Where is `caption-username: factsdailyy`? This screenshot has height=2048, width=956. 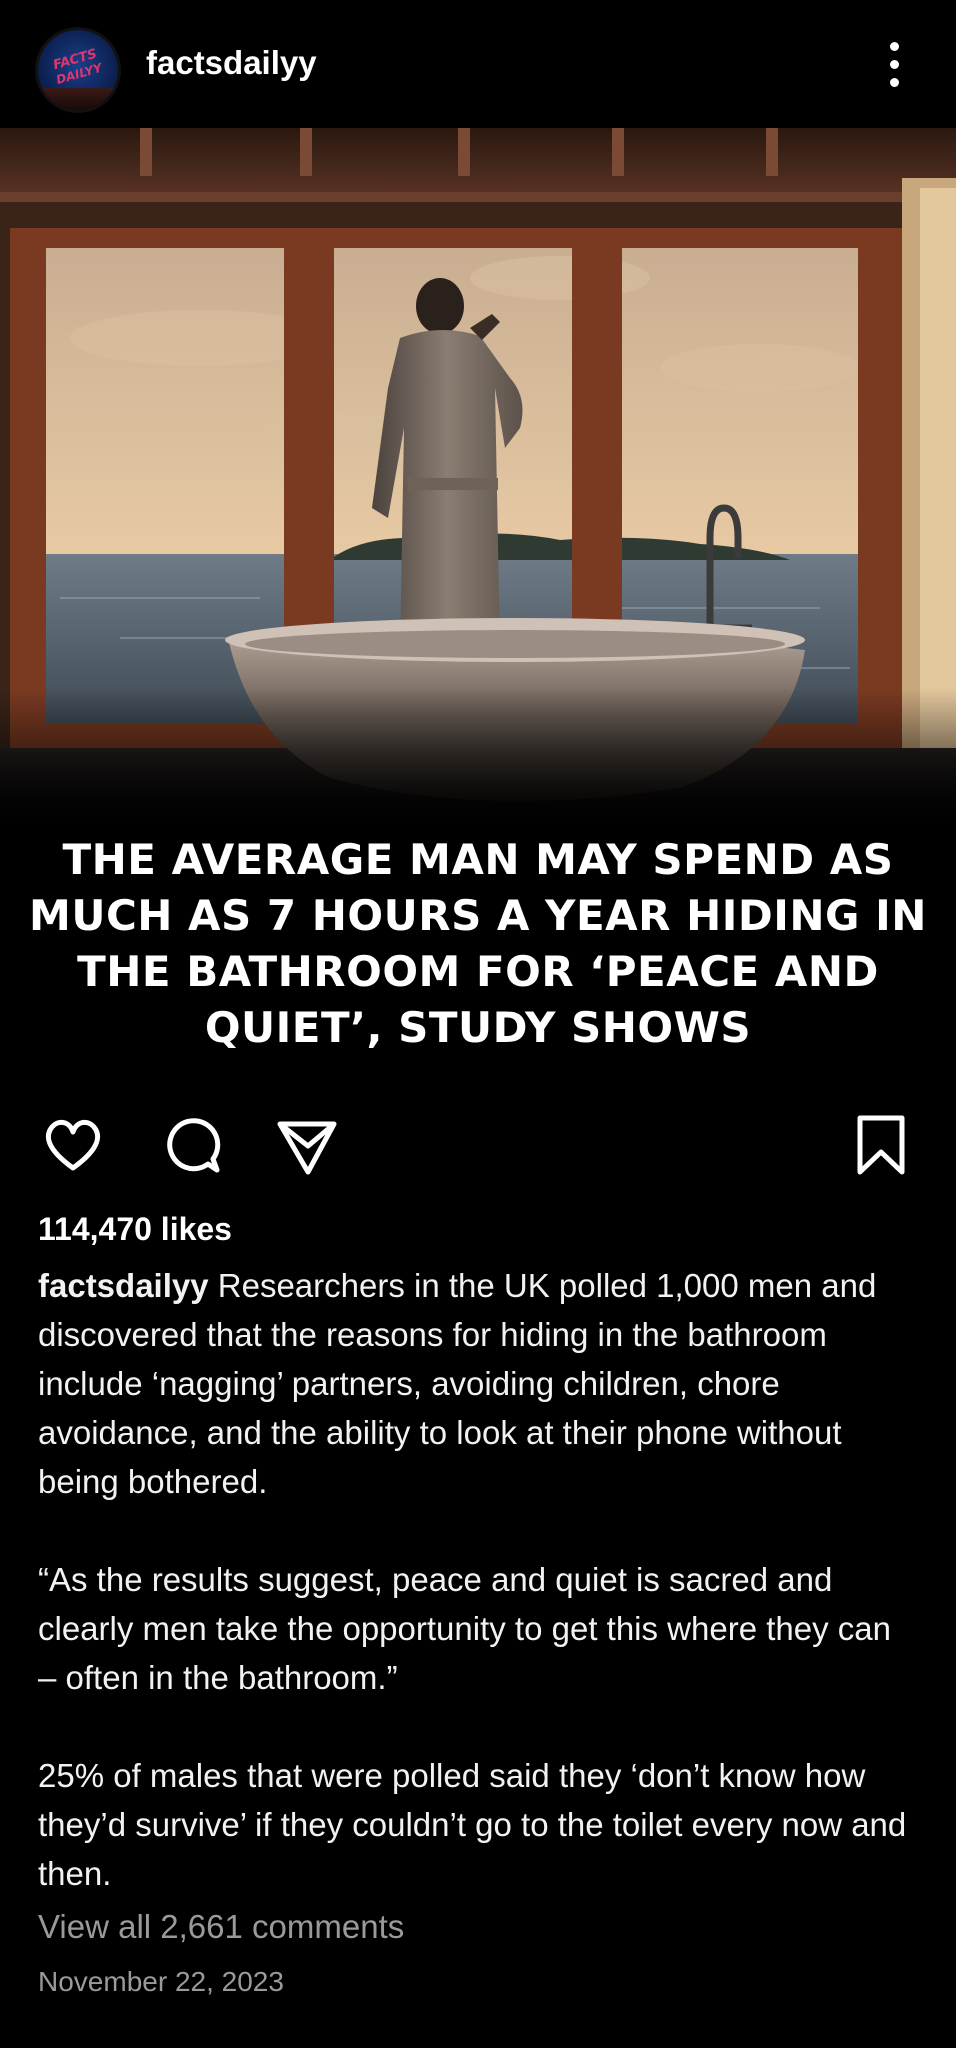
caption-username: factsdailyy is located at coordinates (123, 1285).